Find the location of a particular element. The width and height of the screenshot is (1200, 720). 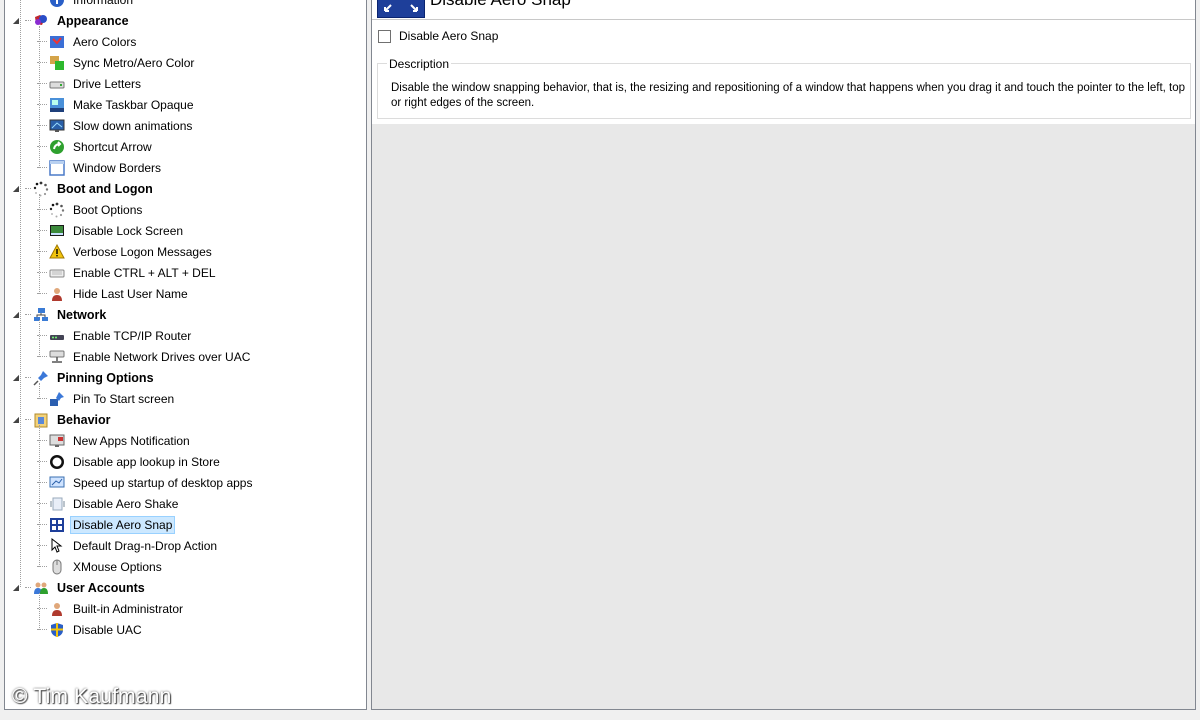

tree-item-aero-colors: Aero Colors is located at coordinates (88, 41).